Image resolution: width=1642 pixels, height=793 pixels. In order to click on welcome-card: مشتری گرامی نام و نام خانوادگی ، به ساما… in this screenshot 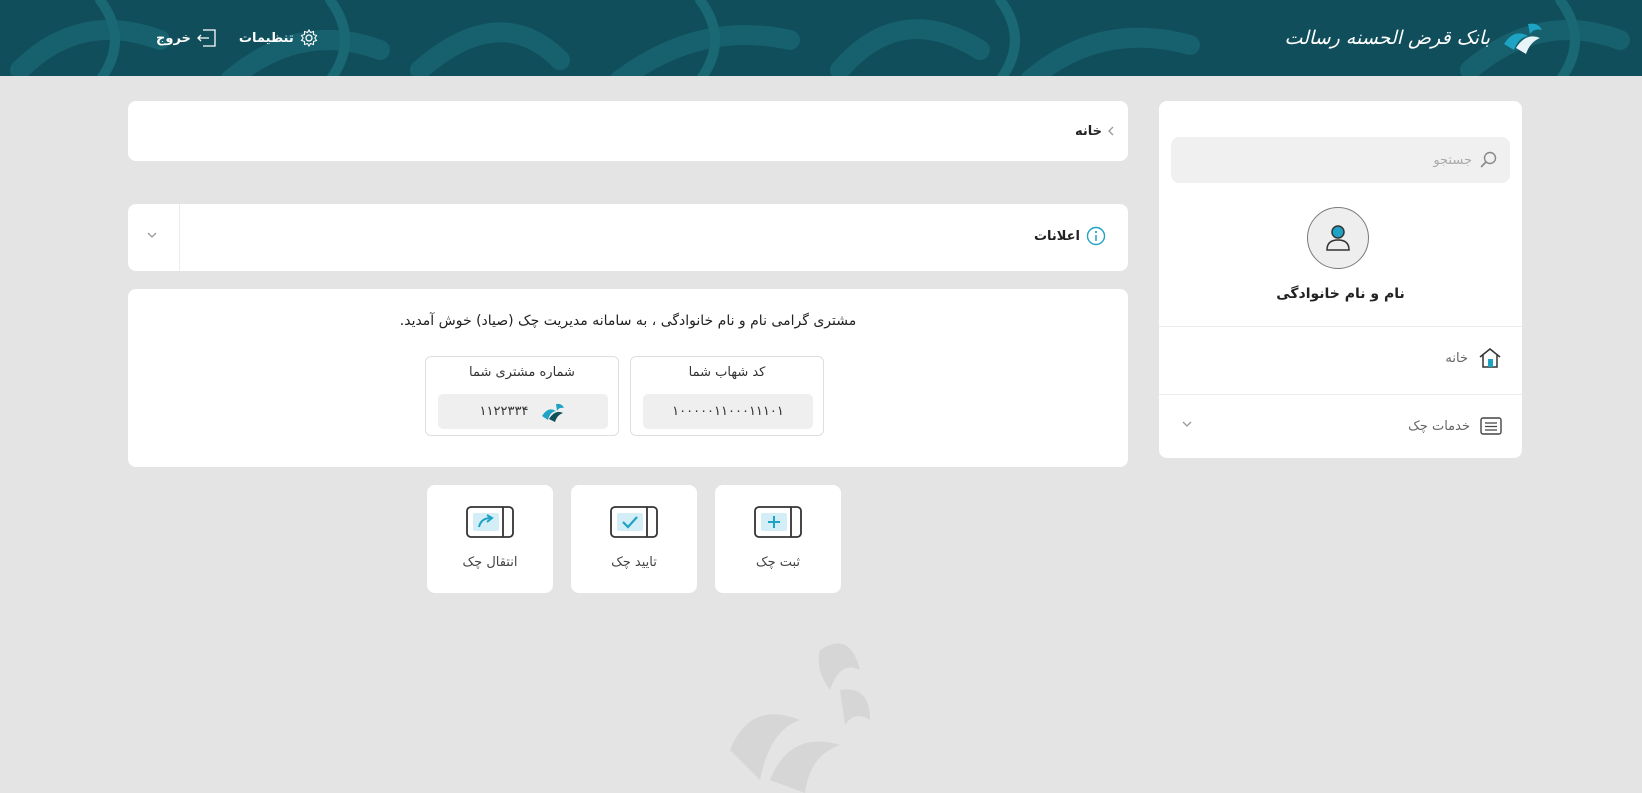, I will do `click(628, 378)`.